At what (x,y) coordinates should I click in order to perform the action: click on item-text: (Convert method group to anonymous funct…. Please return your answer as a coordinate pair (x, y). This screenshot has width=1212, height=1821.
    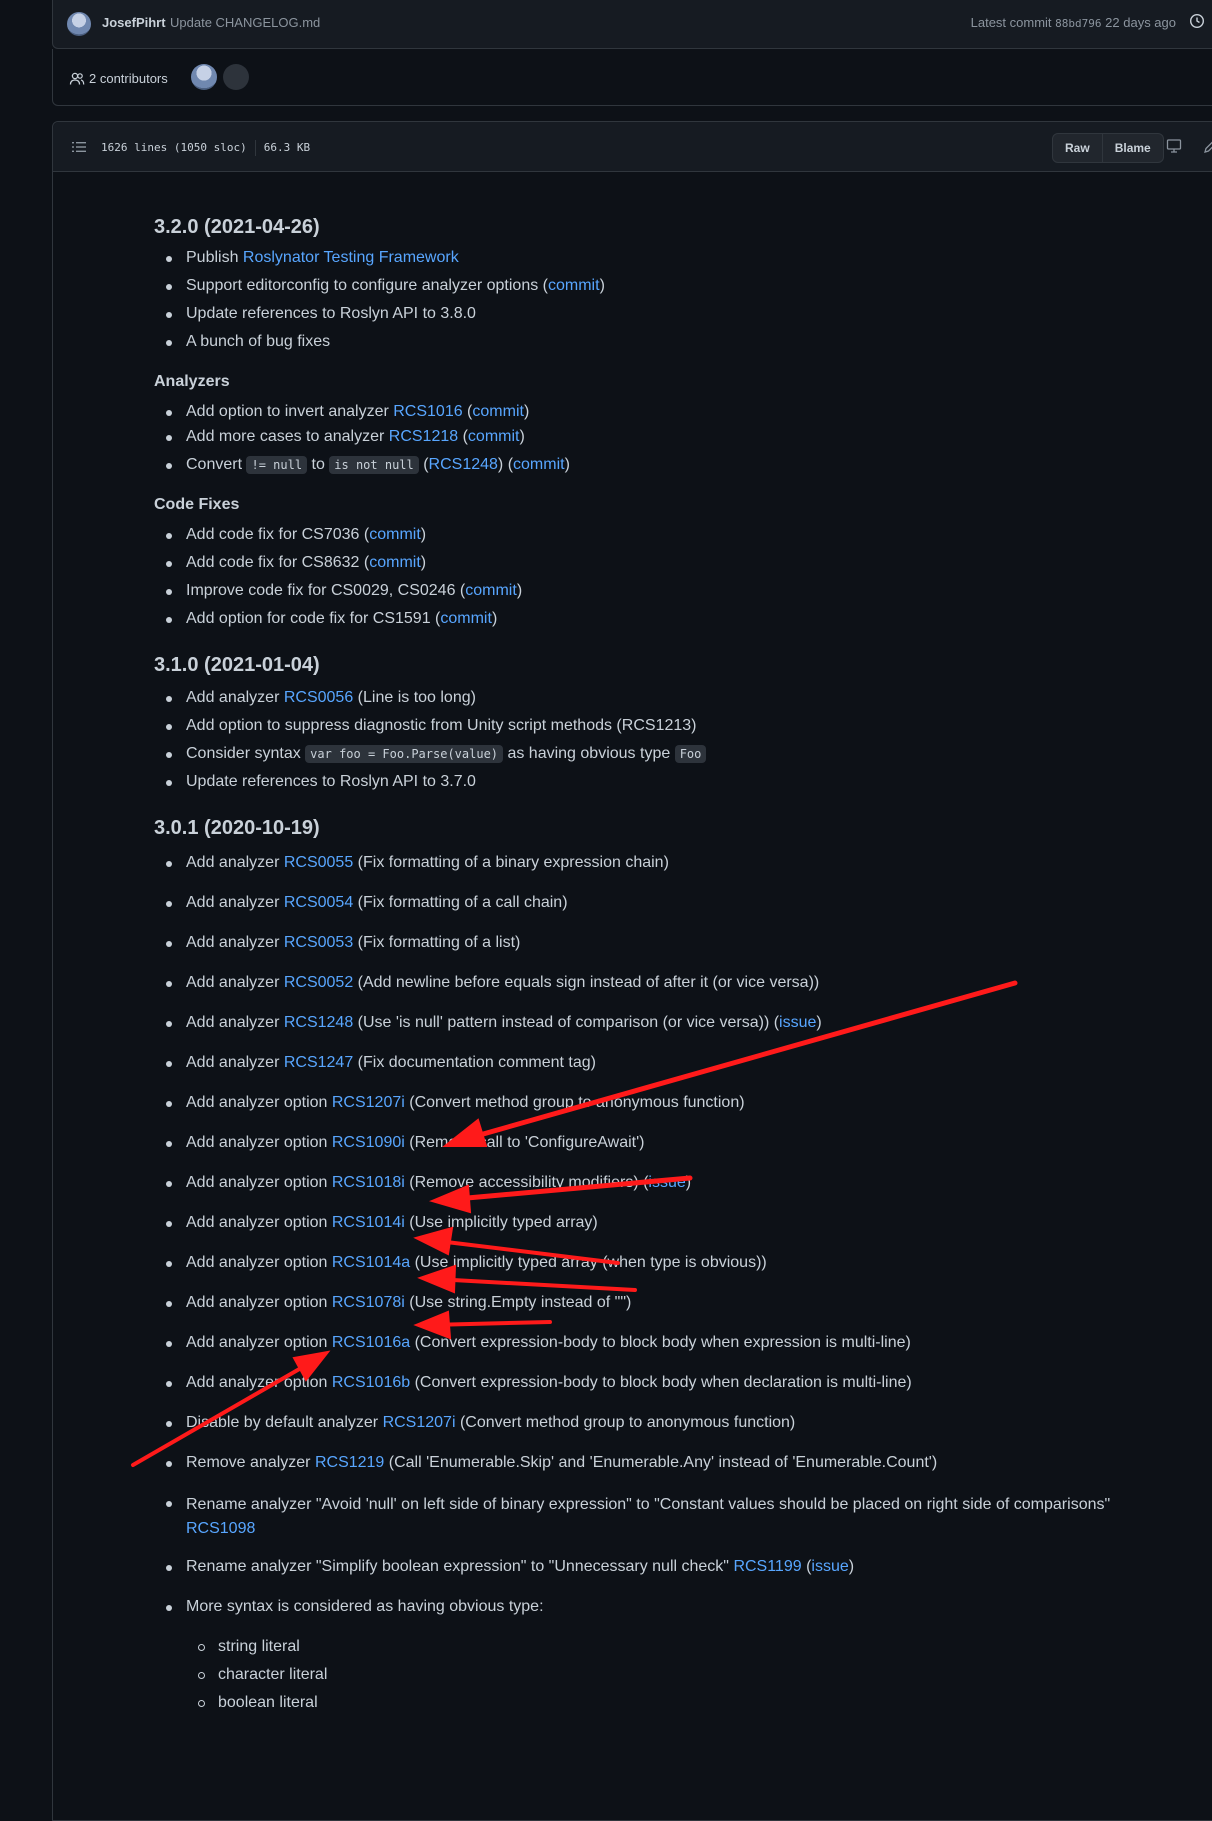
    Looking at the image, I should click on (625, 1422).